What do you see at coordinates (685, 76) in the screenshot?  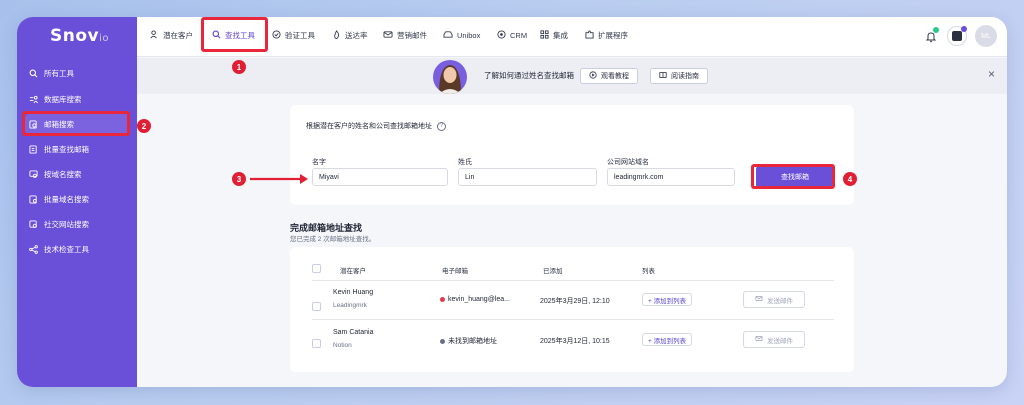 I see `read-guide-label: 阅读指南` at bounding box center [685, 76].